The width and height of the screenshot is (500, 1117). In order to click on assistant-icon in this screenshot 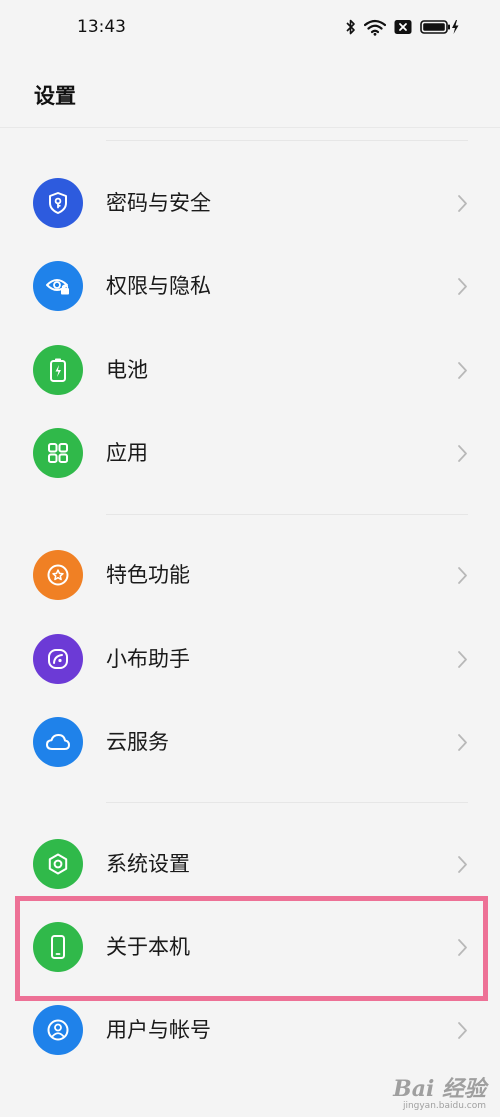, I will do `click(58, 659)`.